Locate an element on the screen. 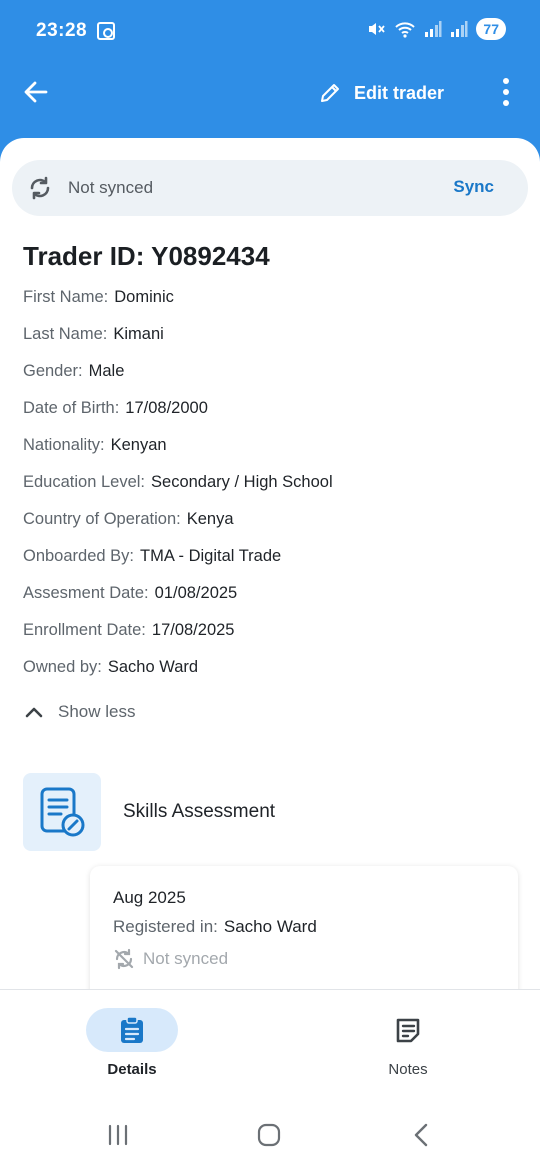 Image resolution: width=540 pixels, height=1170 pixels. detail-row-date-of-birth: Date of Birth: 17/08/2000 is located at coordinates (178, 417).